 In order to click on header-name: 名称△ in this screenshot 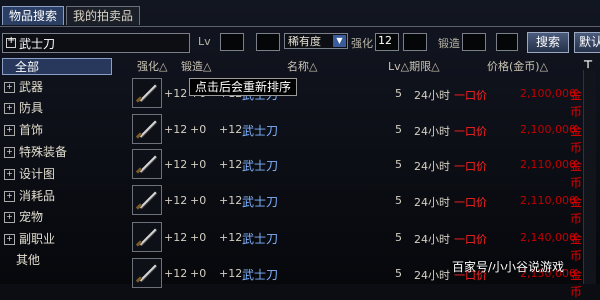, I will do `click(302, 66)`.